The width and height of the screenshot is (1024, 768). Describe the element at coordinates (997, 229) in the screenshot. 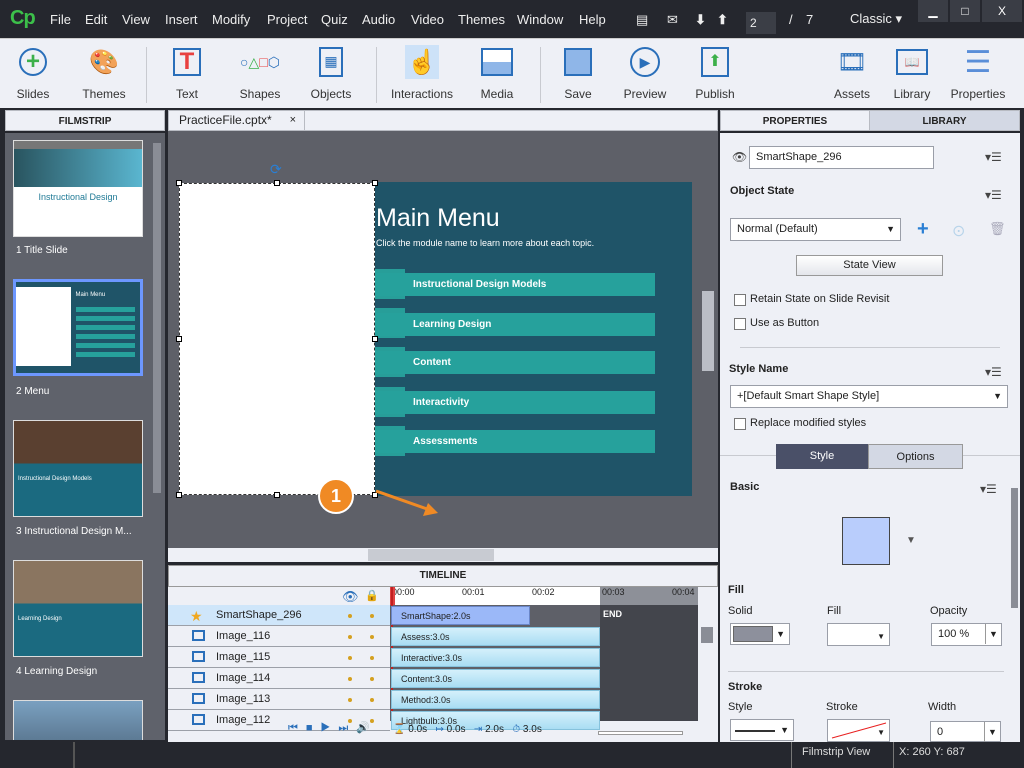

I see `trash-icon: 🗑` at that location.